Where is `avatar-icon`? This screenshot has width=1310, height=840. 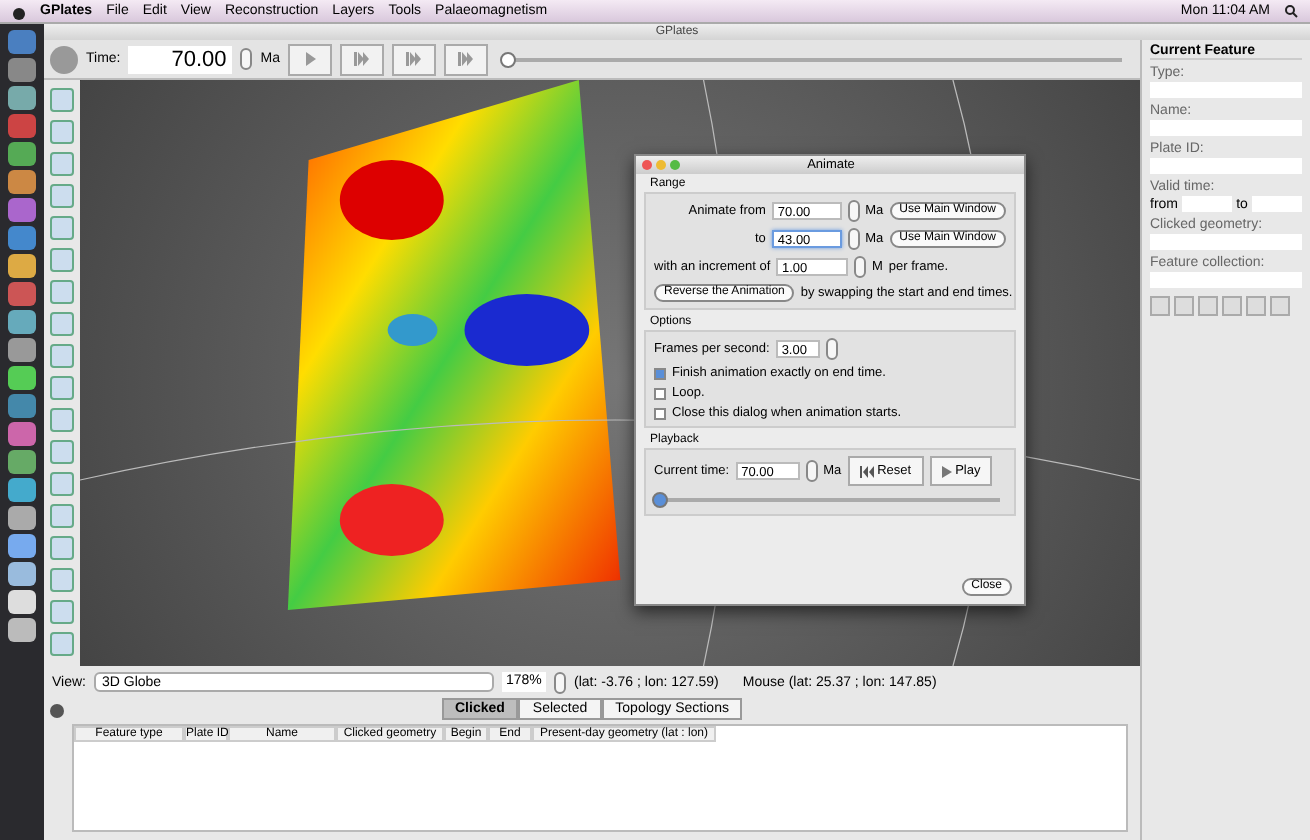 avatar-icon is located at coordinates (64, 59).